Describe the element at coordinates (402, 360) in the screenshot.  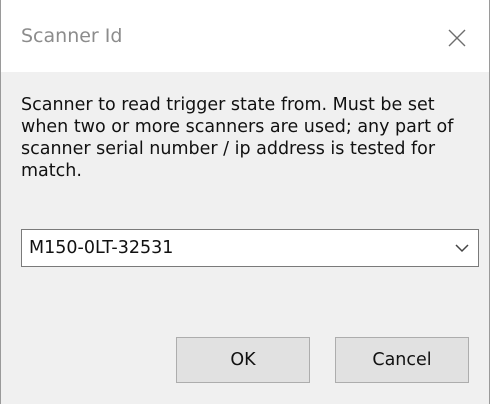
I see `cancel-button: Cancel` at that location.